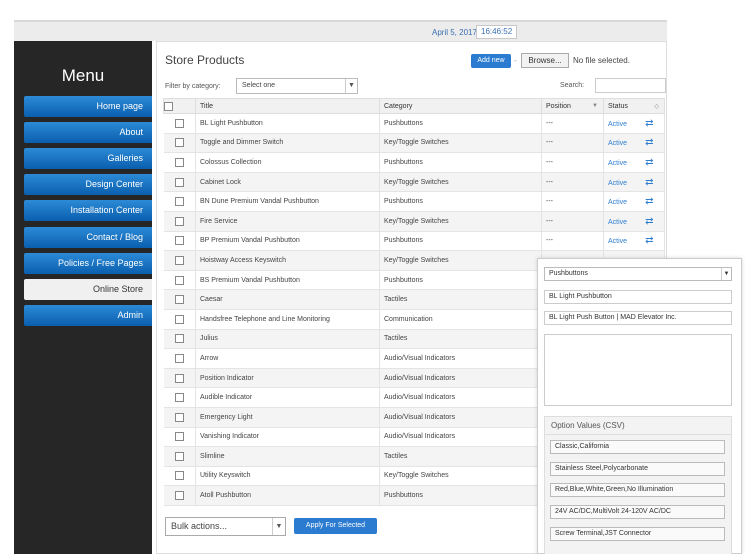  What do you see at coordinates (287, 339) in the screenshot?
I see `cell-title: Julius` at bounding box center [287, 339].